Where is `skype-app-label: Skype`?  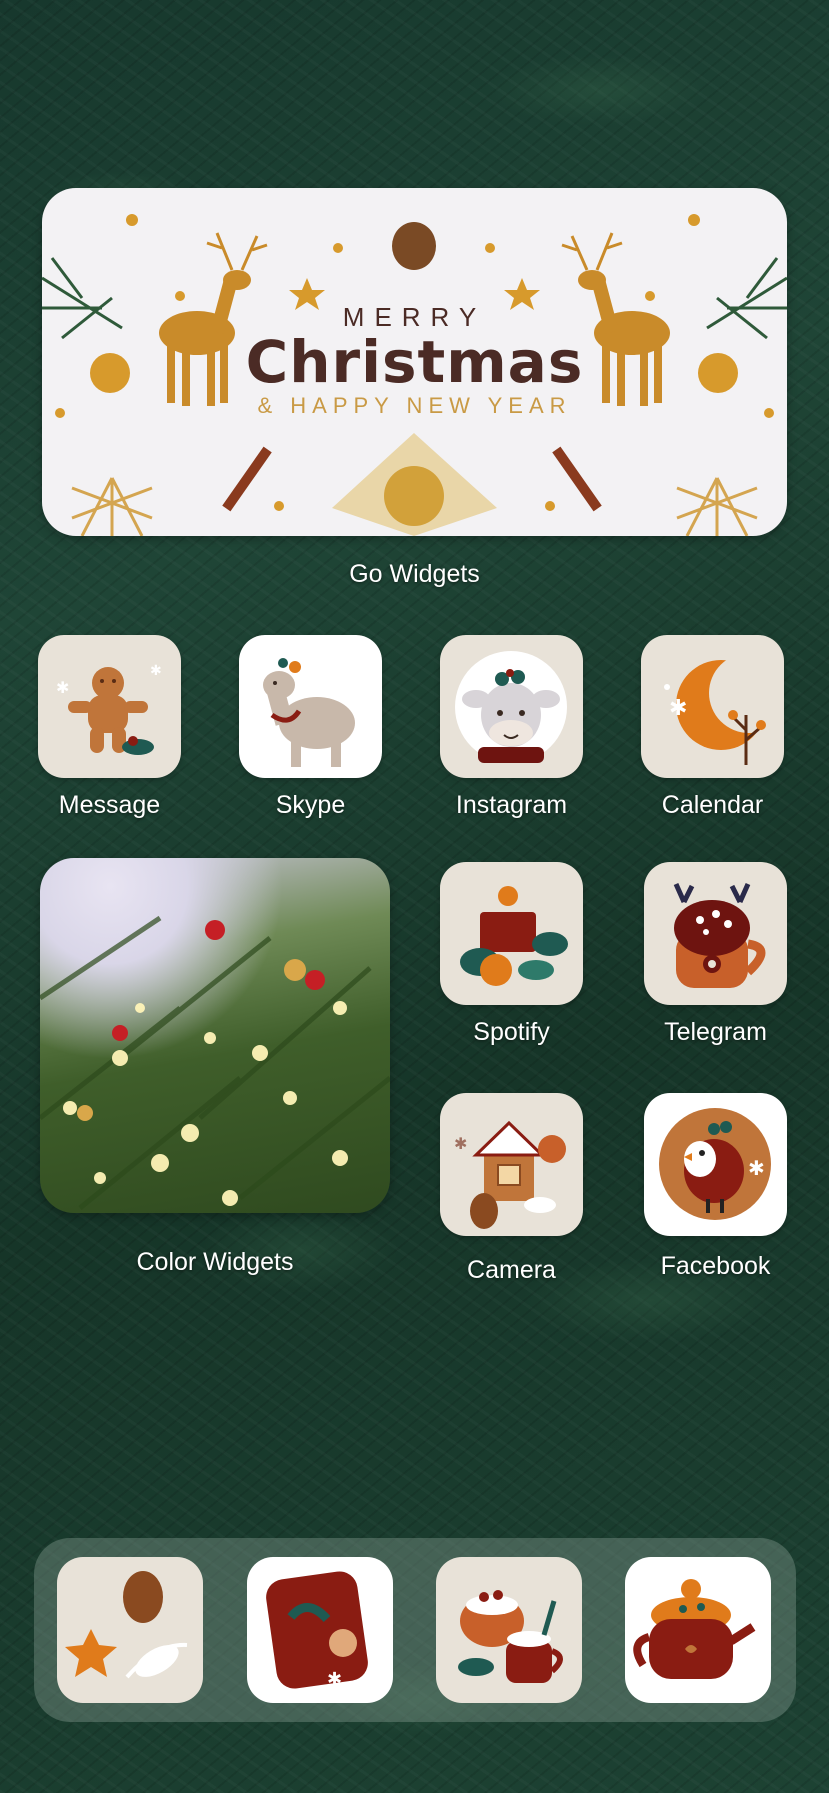 skype-app-label: Skype is located at coordinates (310, 805).